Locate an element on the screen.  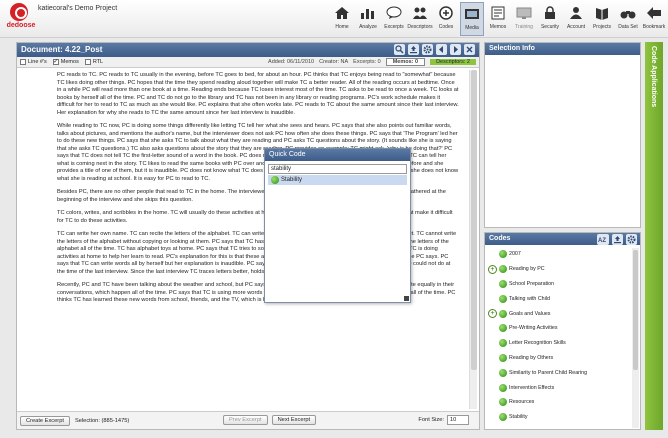
code-item: Similarity to Parent Child Rearing is located at coordinates (559, 372).